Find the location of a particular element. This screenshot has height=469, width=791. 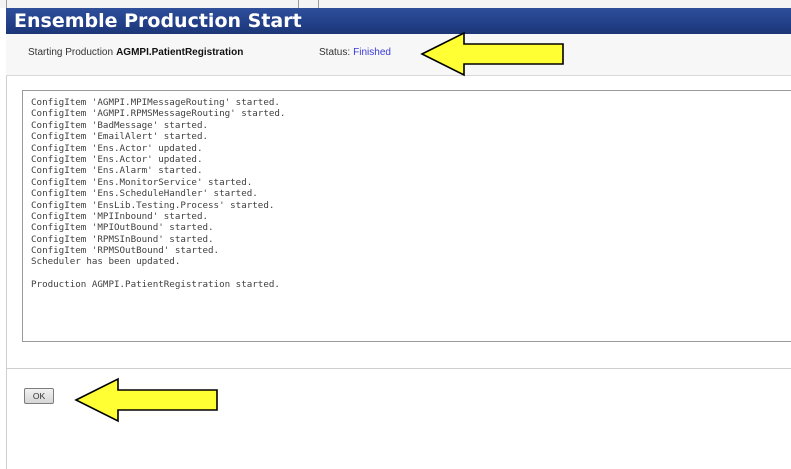

log-line: ConfigItem 'Ens.Alarm' started. is located at coordinates (117, 171).